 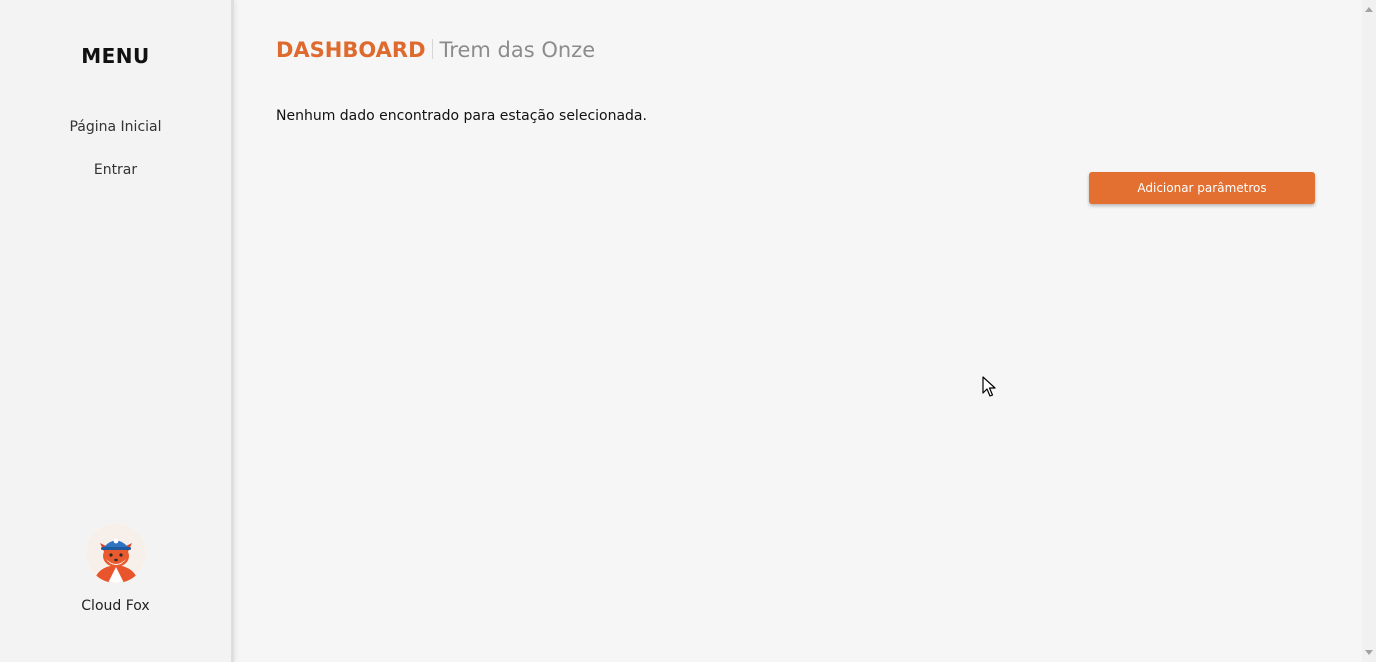 What do you see at coordinates (115, 170) in the screenshot?
I see `sidebar-item-login: Entrar` at bounding box center [115, 170].